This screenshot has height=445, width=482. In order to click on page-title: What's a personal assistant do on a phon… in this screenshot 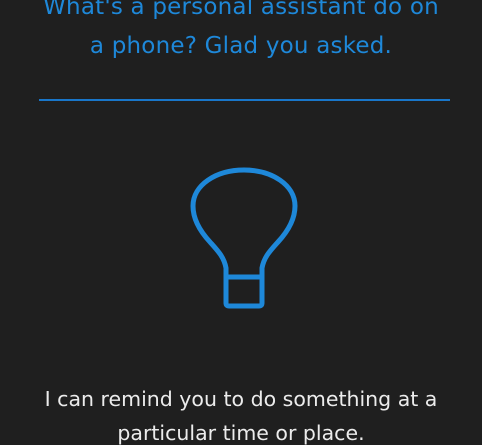, I will do `click(241, 33)`.